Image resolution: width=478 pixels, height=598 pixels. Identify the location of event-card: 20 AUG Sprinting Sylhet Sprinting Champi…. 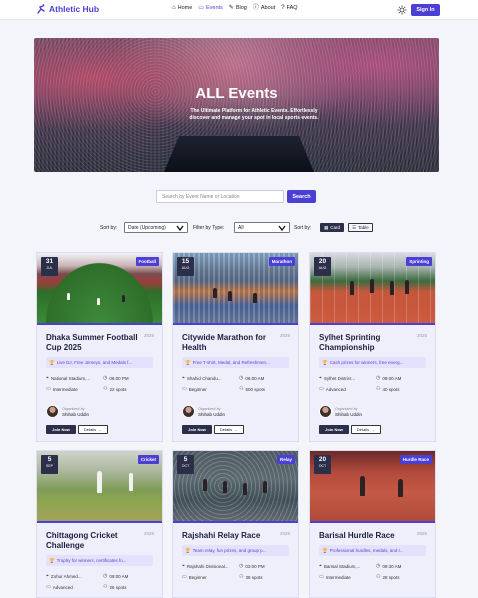
(372, 347).